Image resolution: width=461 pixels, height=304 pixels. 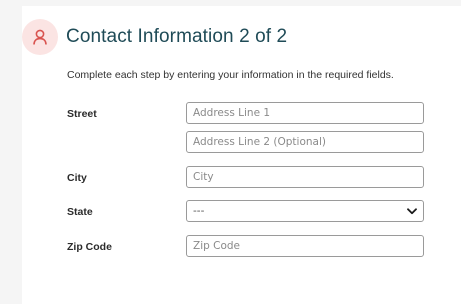 What do you see at coordinates (305, 142) in the screenshot?
I see `address-line-2-input: Address Line 2 (Optional)` at bounding box center [305, 142].